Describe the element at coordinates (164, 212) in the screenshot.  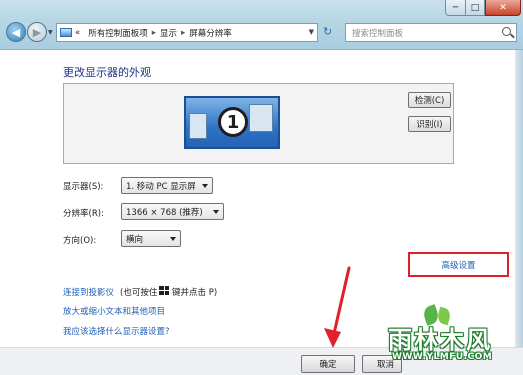
I see `resolution-select-value: 1366 × 768 (推荐)` at that location.